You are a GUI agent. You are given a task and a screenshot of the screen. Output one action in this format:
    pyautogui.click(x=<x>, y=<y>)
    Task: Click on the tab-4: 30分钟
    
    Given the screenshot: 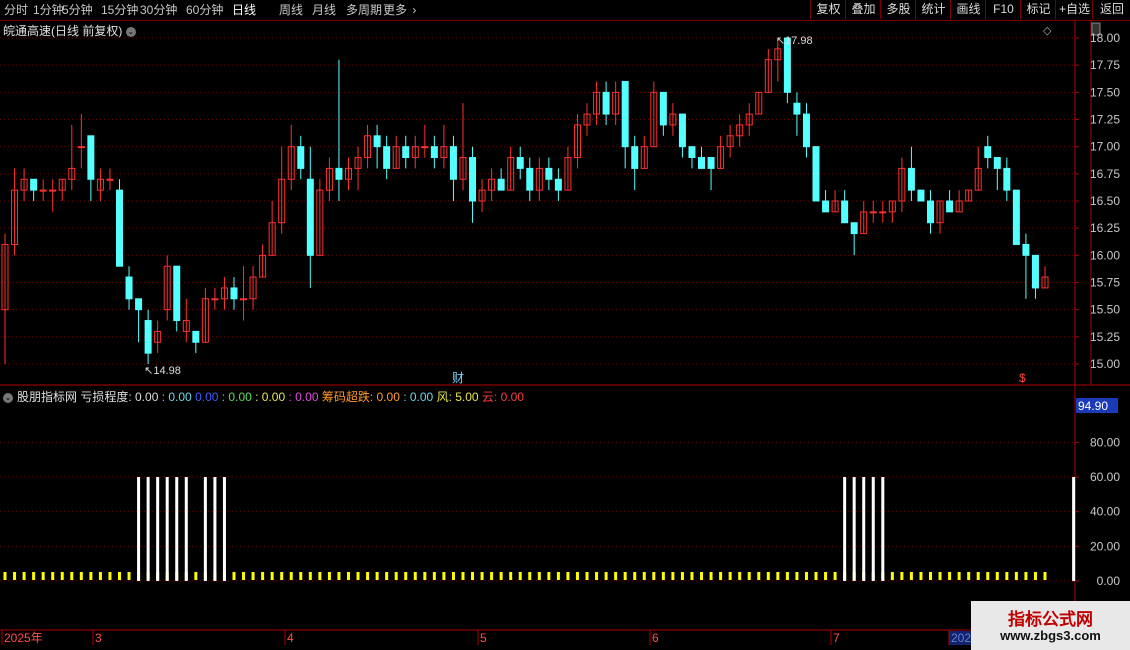 What is the action you would take?
    pyautogui.click(x=158, y=10)
    